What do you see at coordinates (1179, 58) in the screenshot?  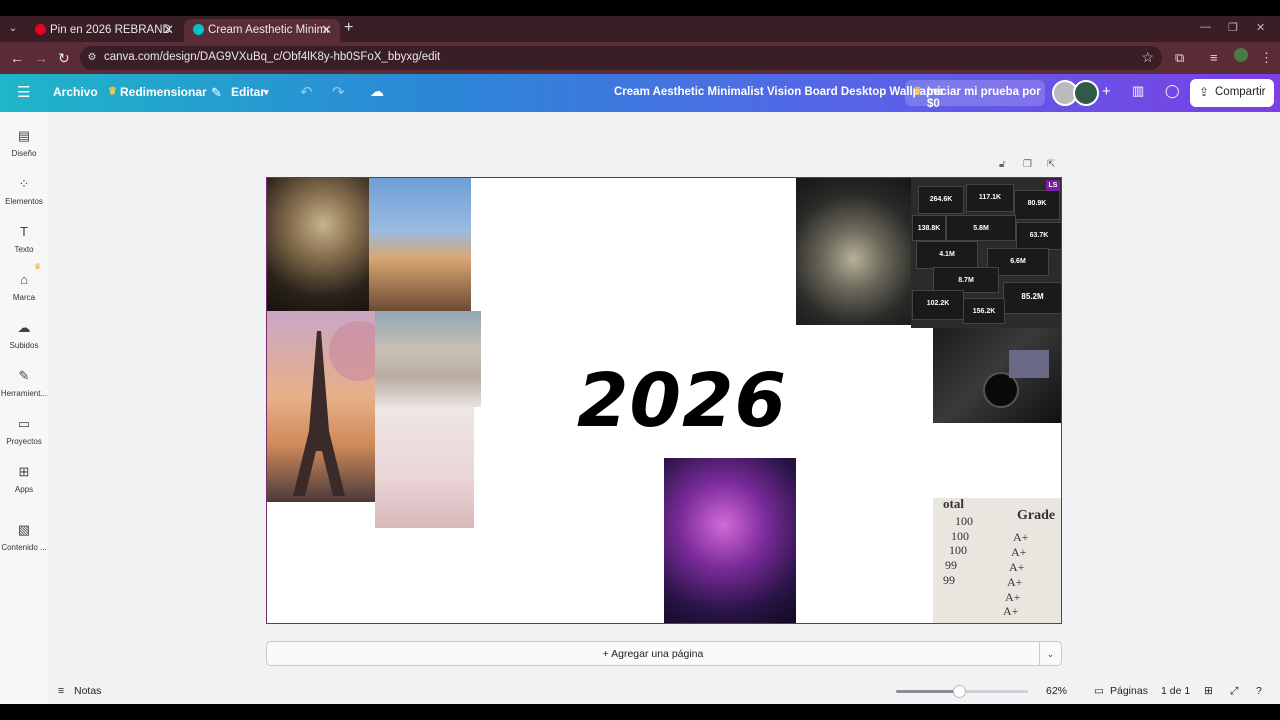 I see `extensions-icon: ⧉` at bounding box center [1179, 58].